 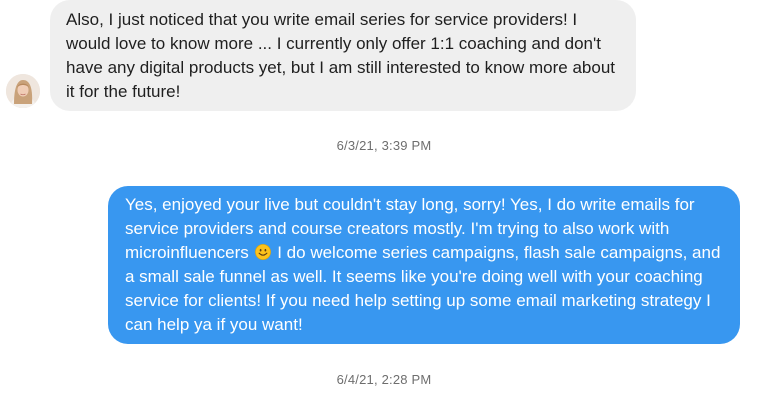 I want to click on message-timestamp: 6/3/21, 3:39 PM, so click(x=384, y=145).